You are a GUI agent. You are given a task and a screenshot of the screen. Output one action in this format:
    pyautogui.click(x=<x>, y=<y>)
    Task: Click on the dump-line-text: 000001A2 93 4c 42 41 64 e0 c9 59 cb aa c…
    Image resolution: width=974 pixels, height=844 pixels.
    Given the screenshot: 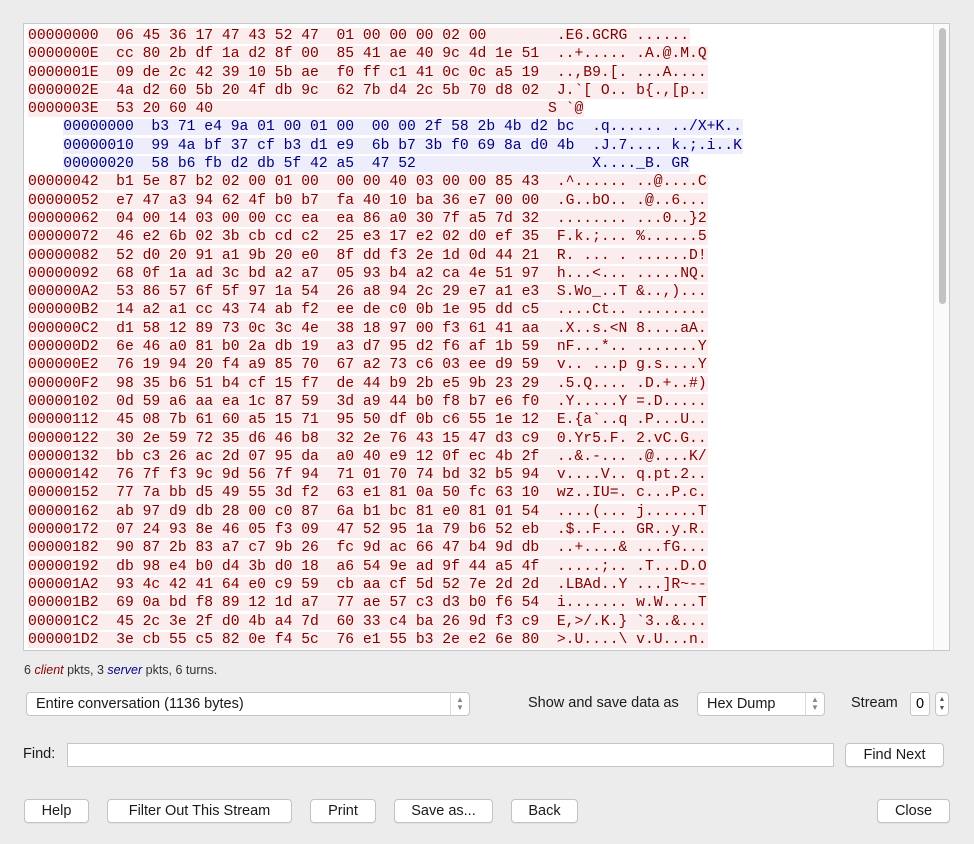 What is the action you would take?
    pyautogui.click(x=368, y=584)
    